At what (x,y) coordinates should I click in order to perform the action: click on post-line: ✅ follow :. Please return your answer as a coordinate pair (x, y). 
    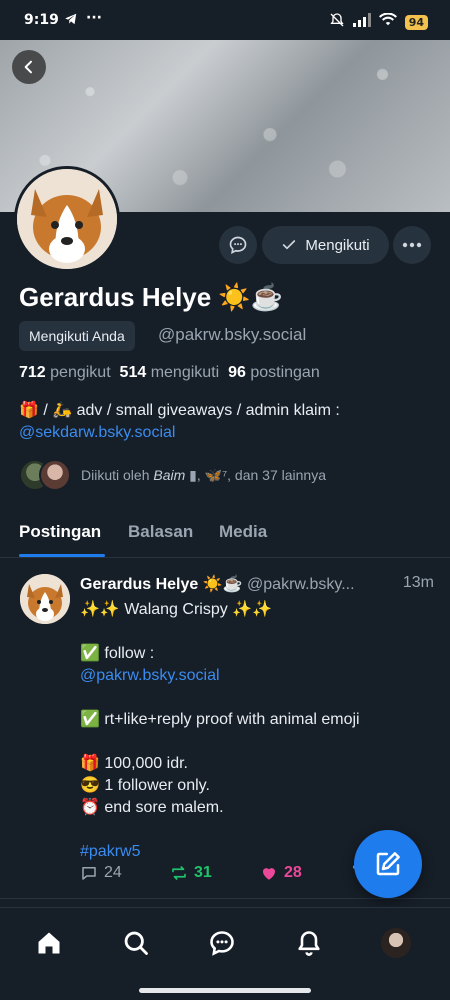
    Looking at the image, I should click on (117, 653).